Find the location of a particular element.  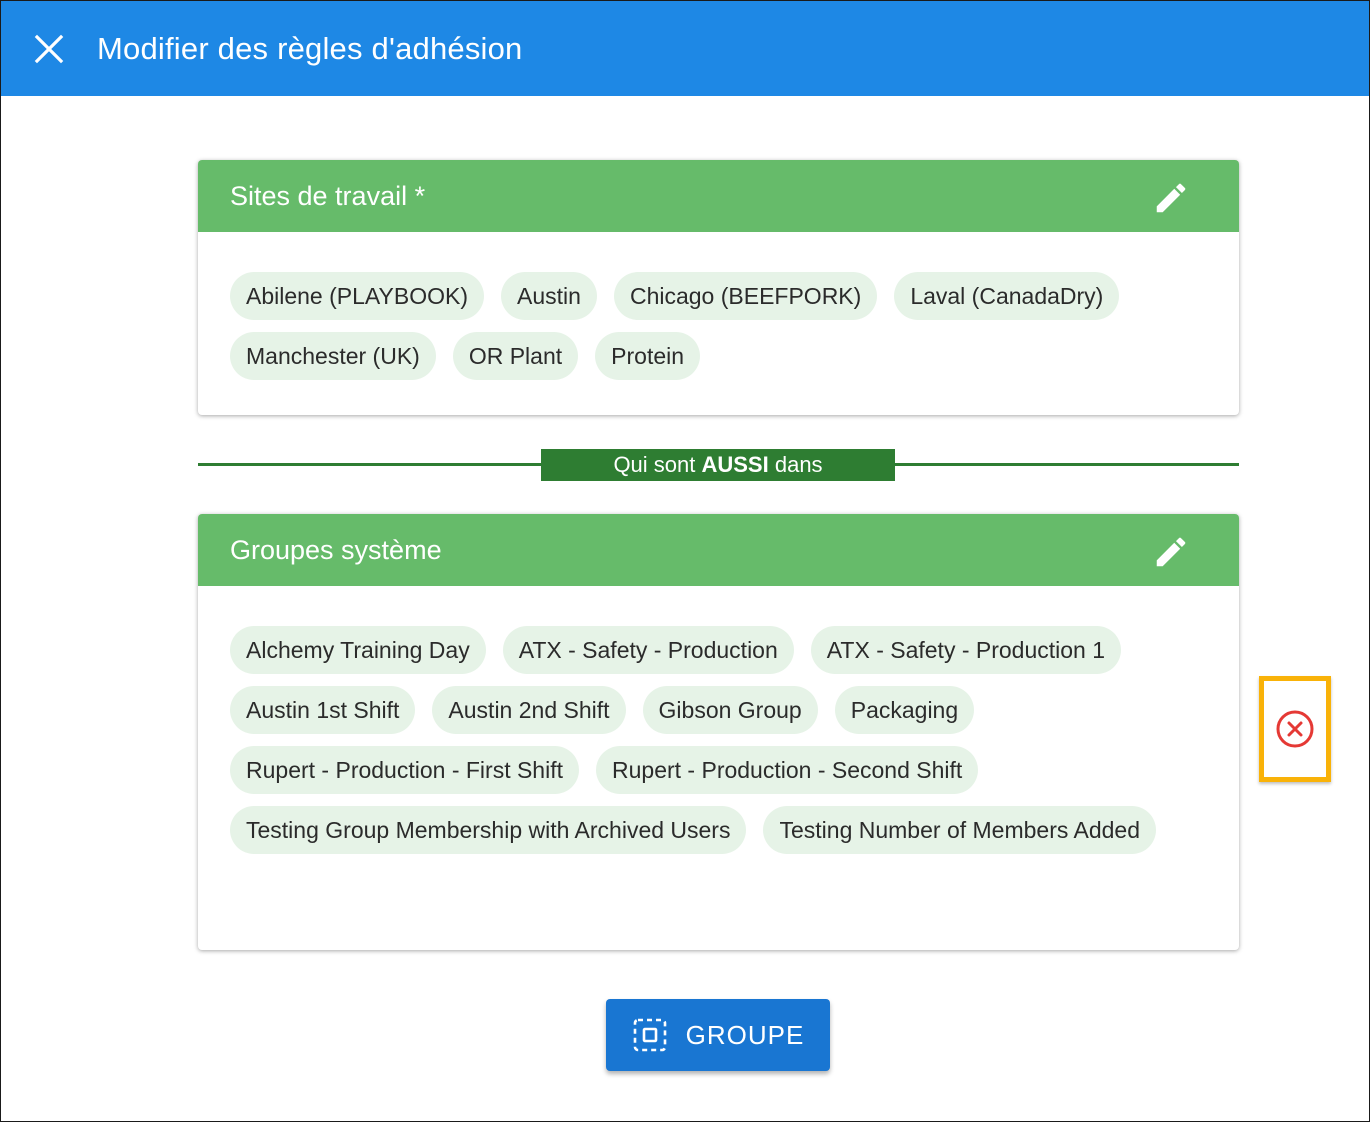

worksites-title: Sites de travail * is located at coordinates (328, 196).